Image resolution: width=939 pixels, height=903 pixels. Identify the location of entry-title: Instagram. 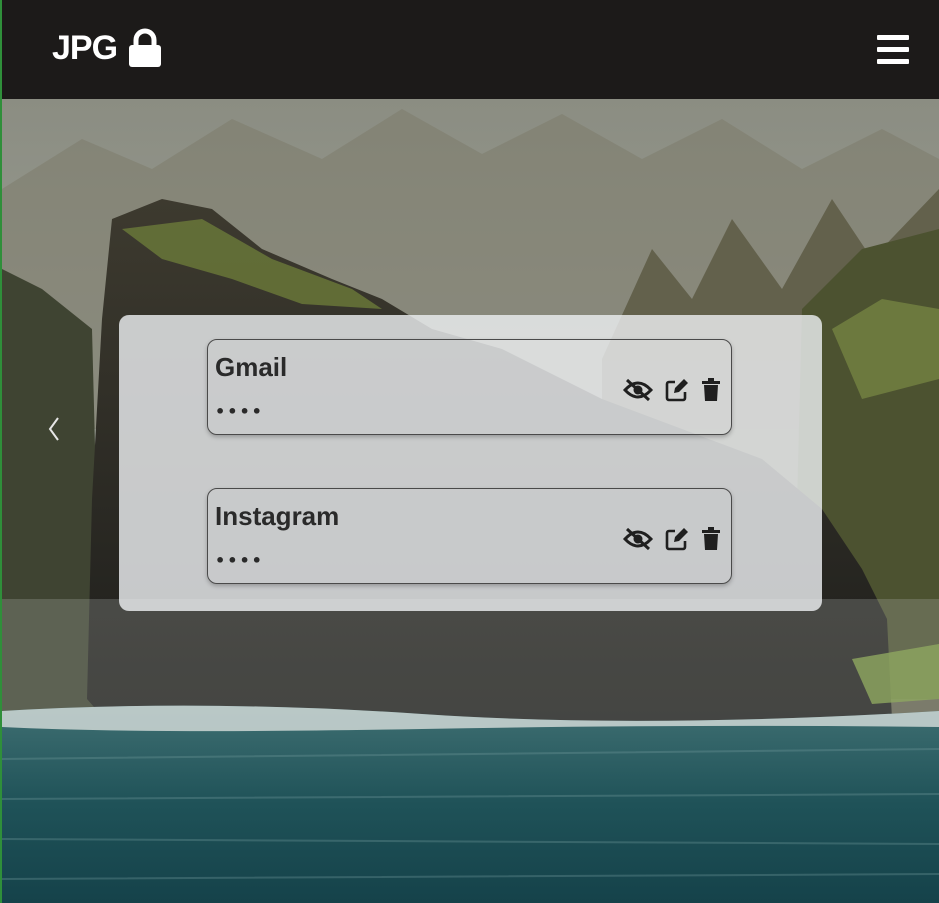
(277, 516).